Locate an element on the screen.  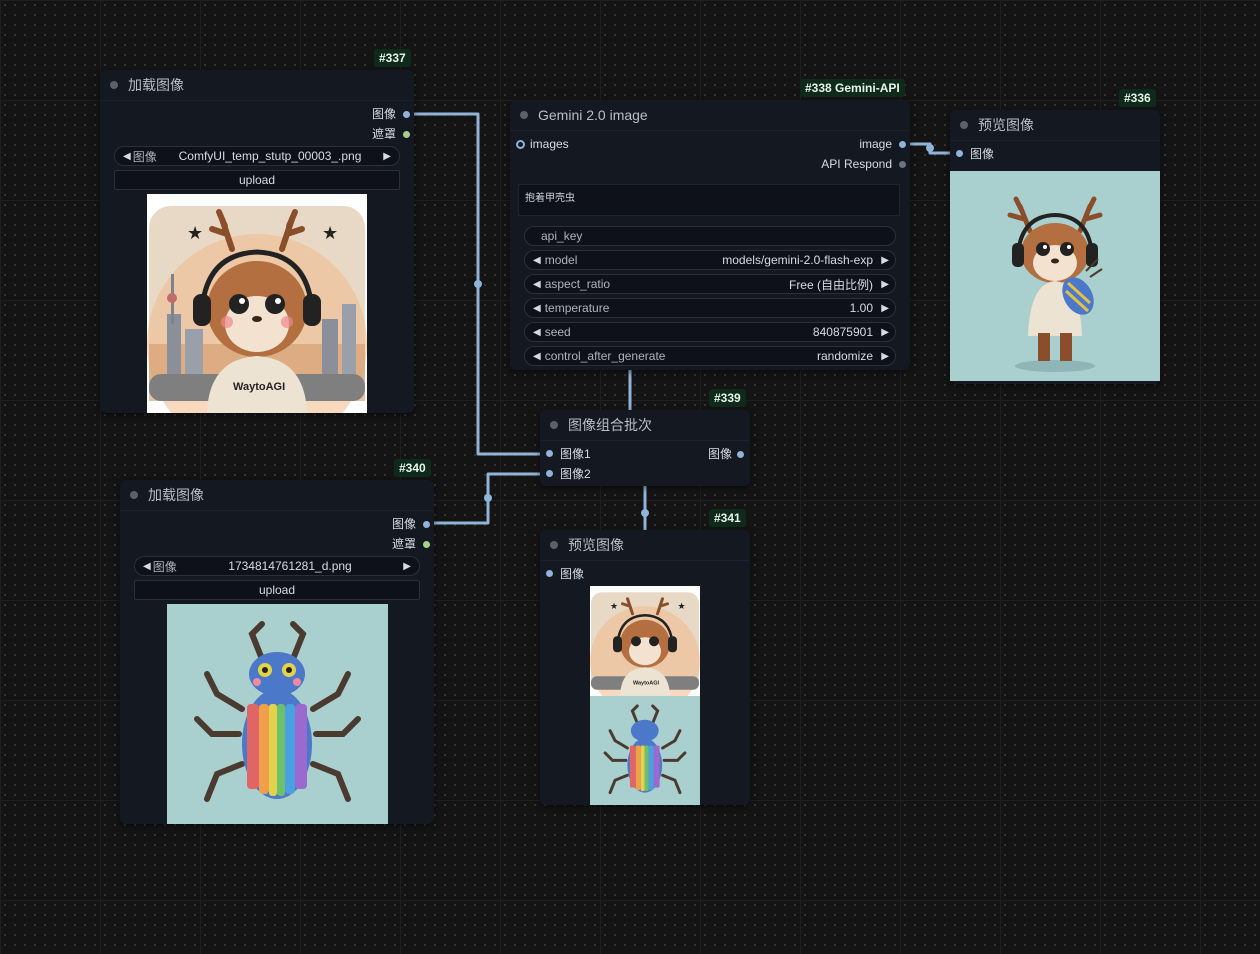
aspect-value: Free (自由比例) is located at coordinates (830, 284).